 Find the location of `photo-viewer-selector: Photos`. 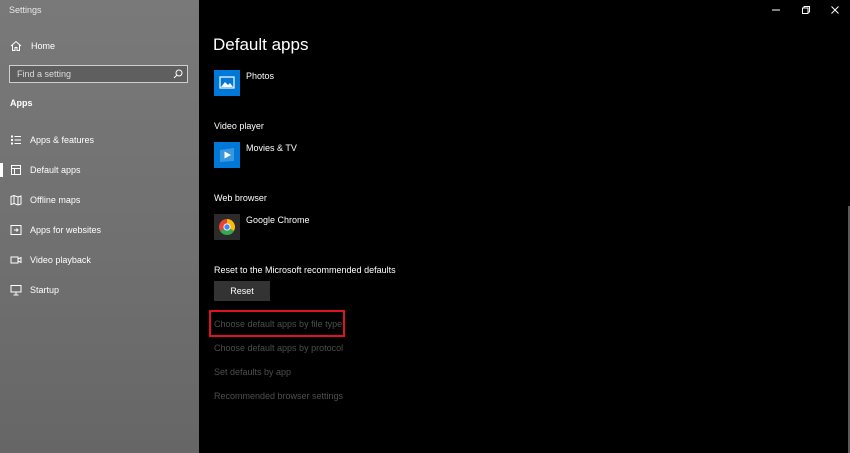

photo-viewer-selector: Photos is located at coordinates (314, 84).